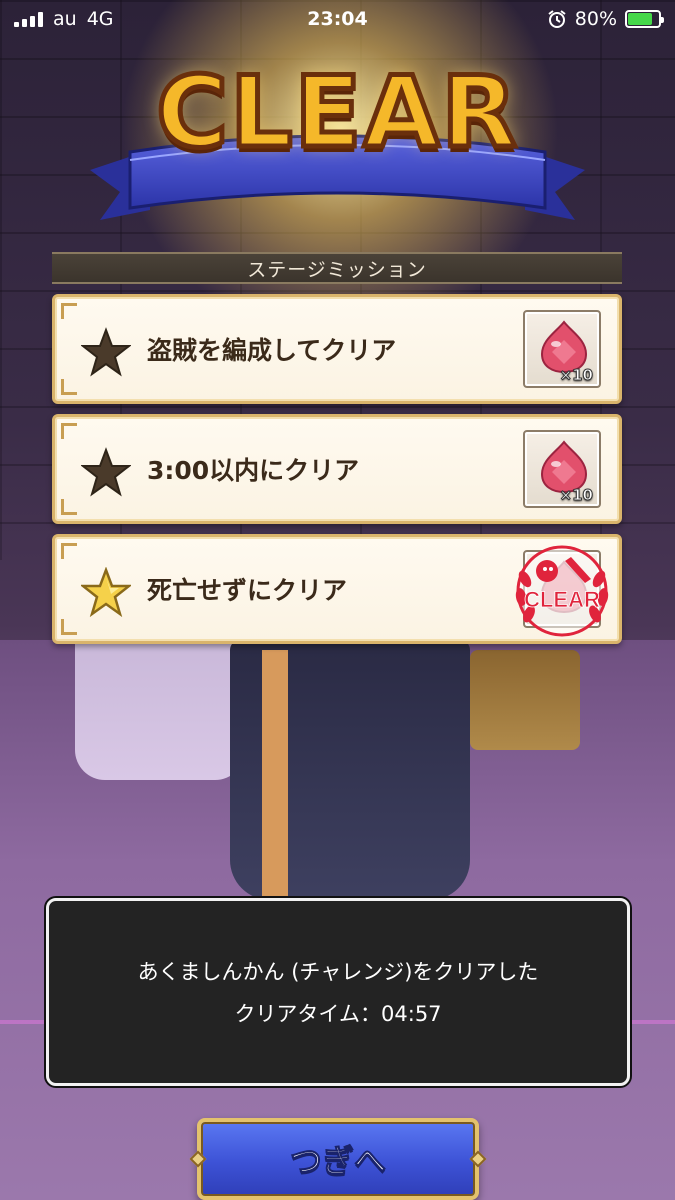 This screenshot has height=1200, width=675. Describe the element at coordinates (247, 590) in the screenshot. I see `mission-text: 死亡せずにクリア` at that location.